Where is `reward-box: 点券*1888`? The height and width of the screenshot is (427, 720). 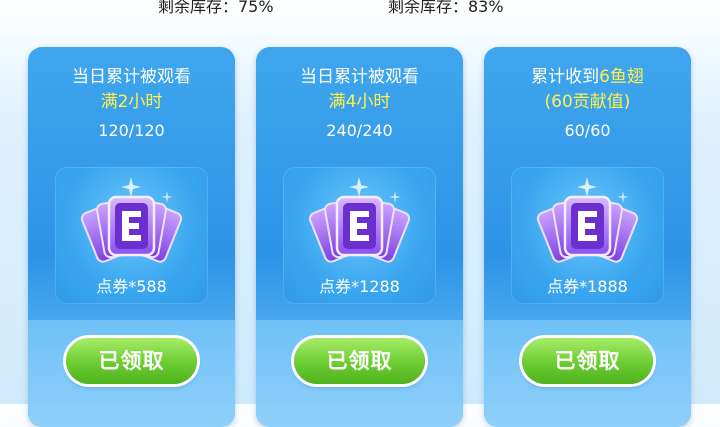 reward-box: 点券*1888 is located at coordinates (587, 235).